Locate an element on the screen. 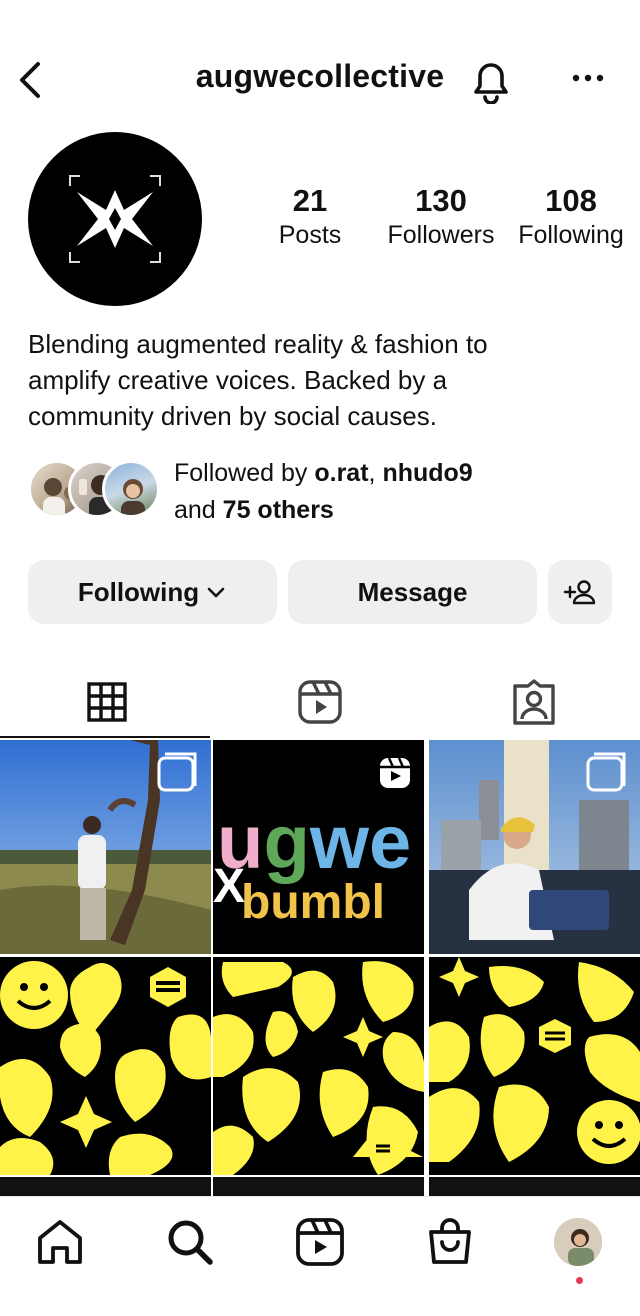 This screenshot has width=640, height=1316. nav-home is located at coordinates (60, 1242).